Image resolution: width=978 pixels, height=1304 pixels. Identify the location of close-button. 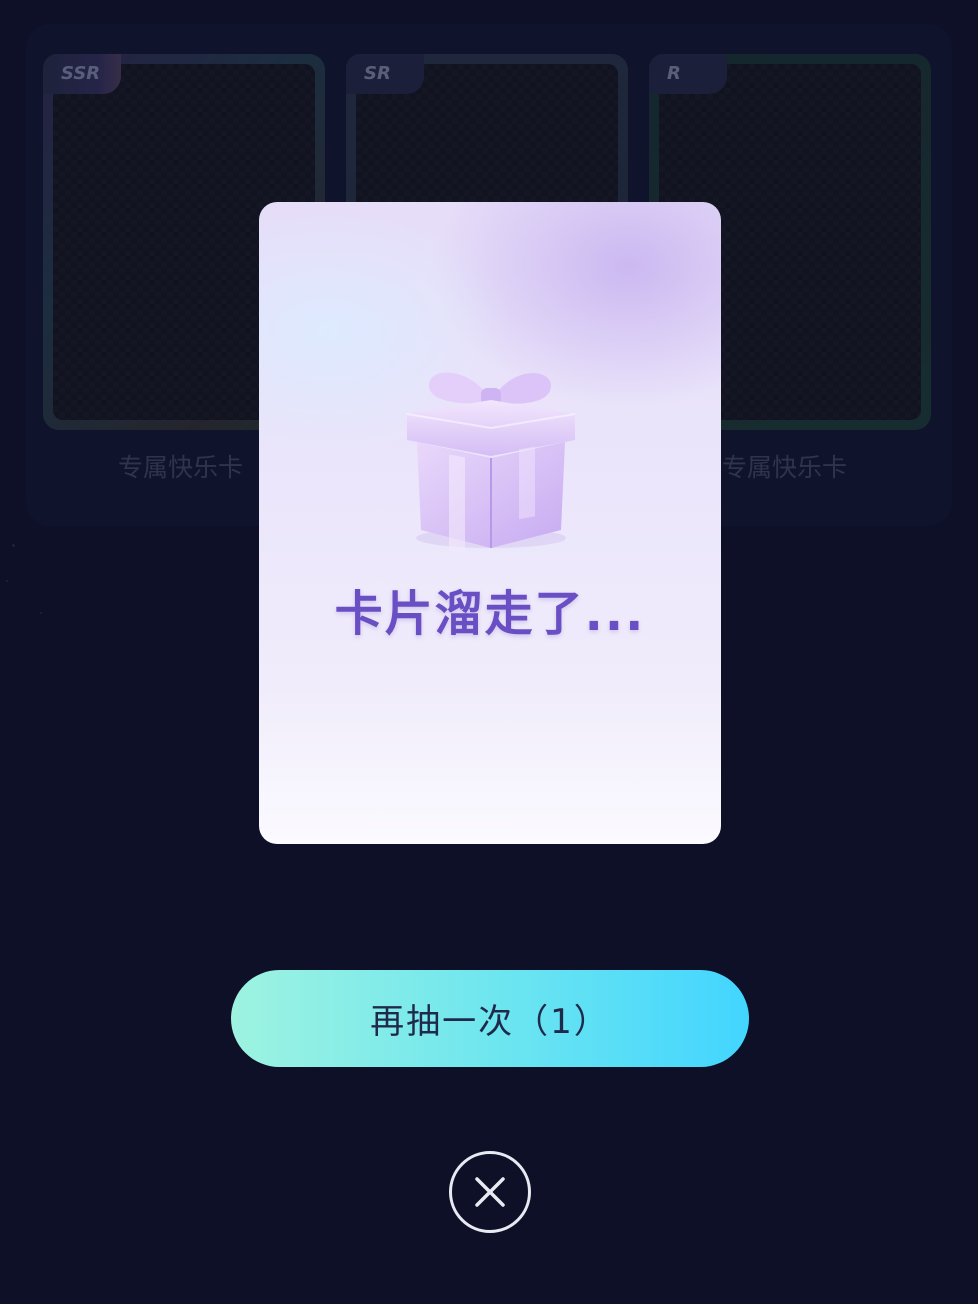
(490, 1192).